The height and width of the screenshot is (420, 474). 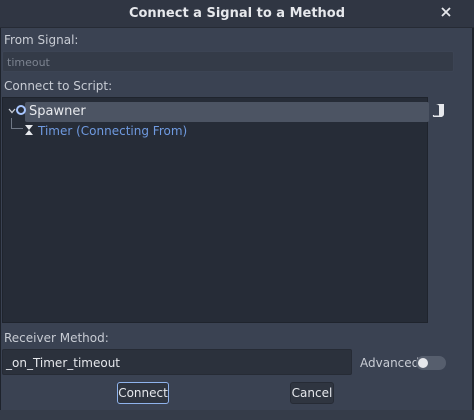 What do you see at coordinates (390, 363) in the screenshot?
I see `advanced-label: Advanced` at bounding box center [390, 363].